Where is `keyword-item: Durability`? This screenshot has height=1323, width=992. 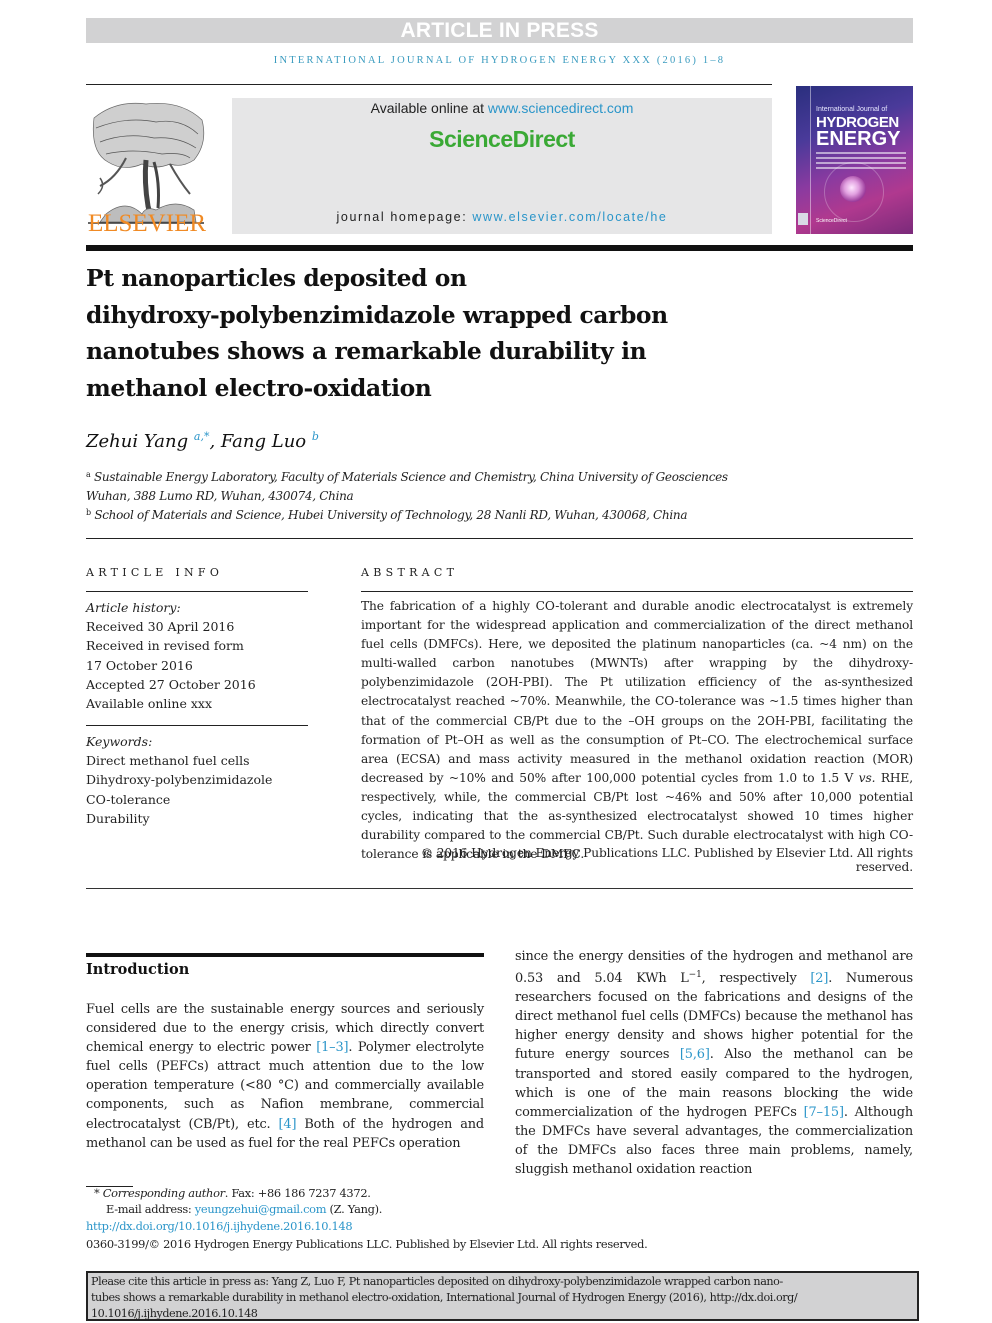
keyword-item: Durability is located at coordinates (118, 818).